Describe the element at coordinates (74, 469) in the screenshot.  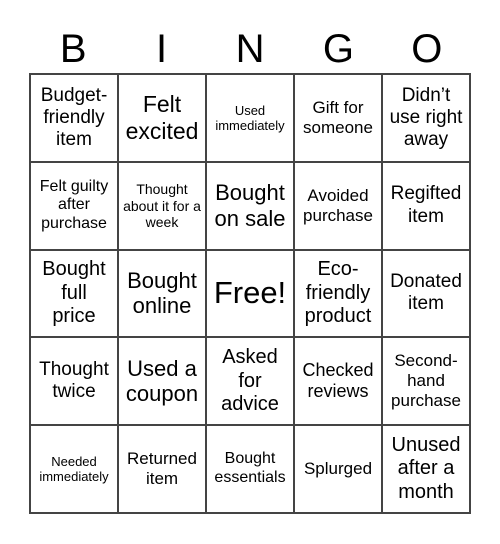
I see `bingo-cell: Needed immediately` at that location.